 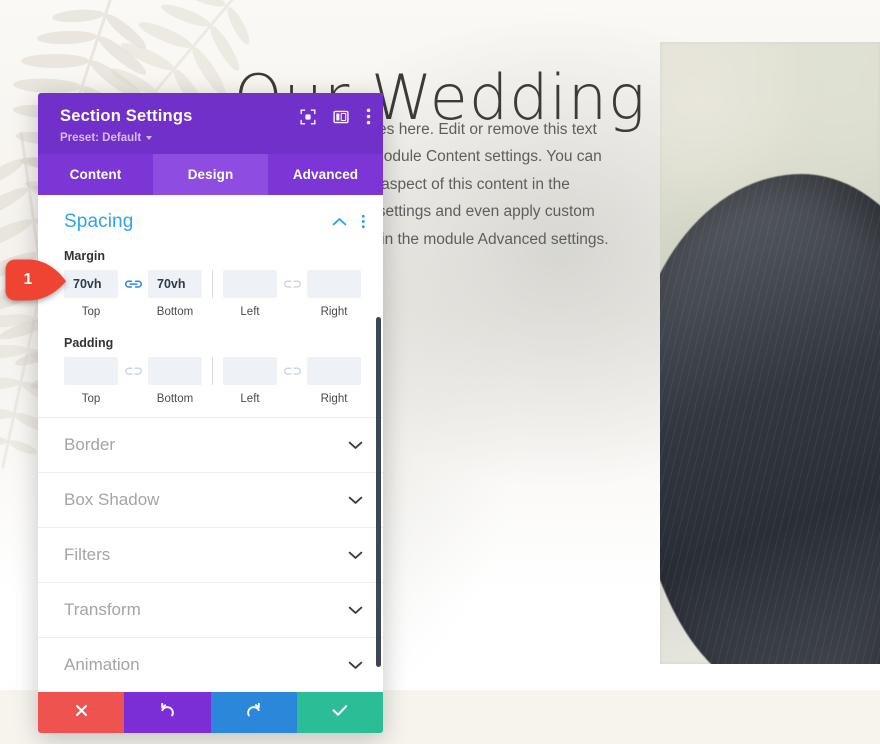 What do you see at coordinates (212, 283) in the screenshot?
I see `margin-divider` at bounding box center [212, 283].